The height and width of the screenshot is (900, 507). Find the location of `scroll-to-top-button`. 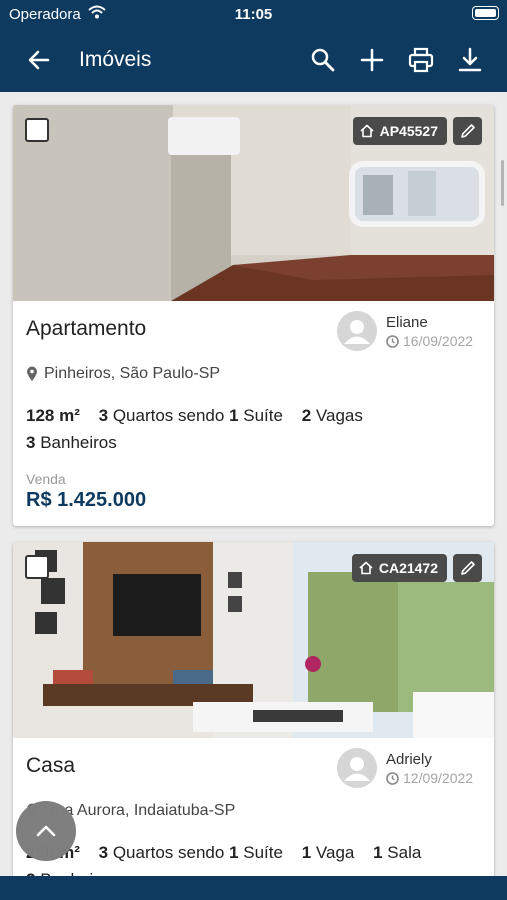

scroll-to-top-button is located at coordinates (46, 831).